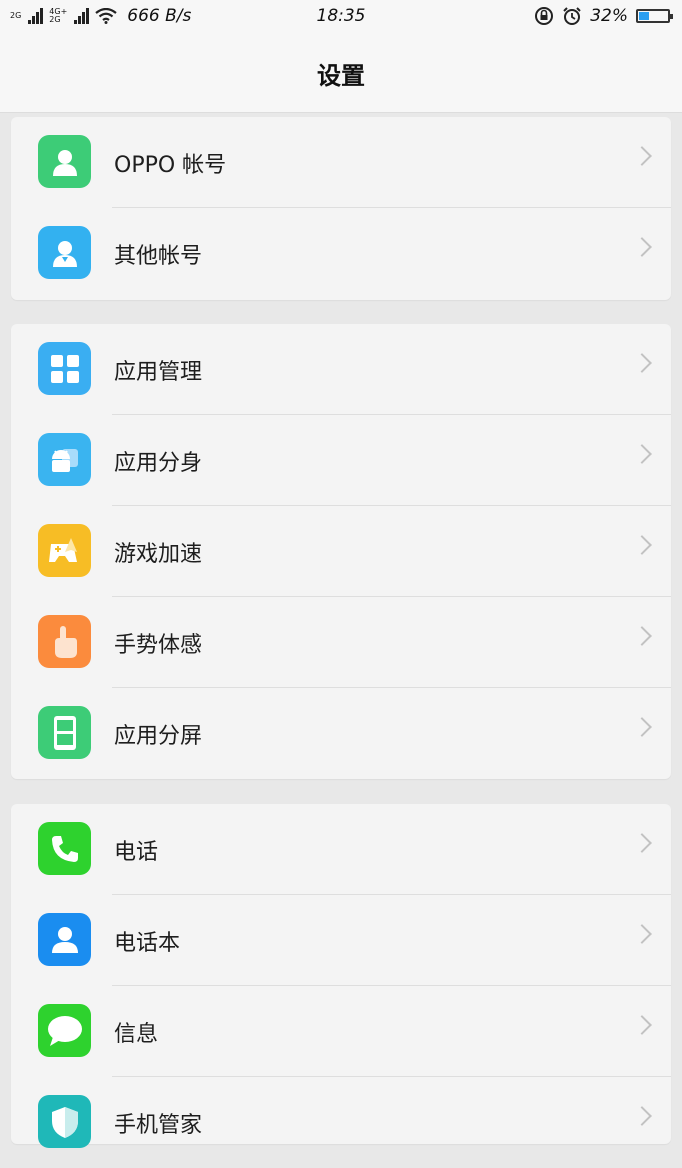 This screenshot has height=1168, width=682. Describe the element at coordinates (341, 253) in the screenshot. I see `settings-item-other-accounts: 其他帐号` at that location.